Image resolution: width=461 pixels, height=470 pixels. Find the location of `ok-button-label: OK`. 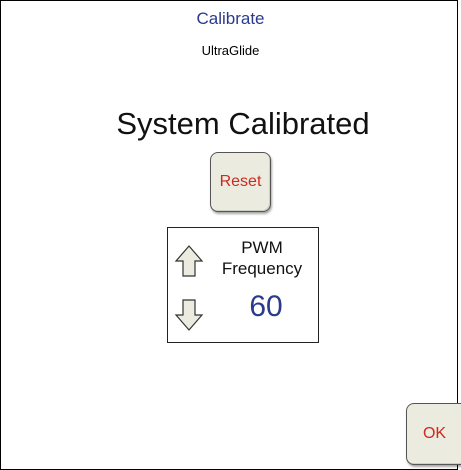

ok-button-label: OK is located at coordinates (434, 433).